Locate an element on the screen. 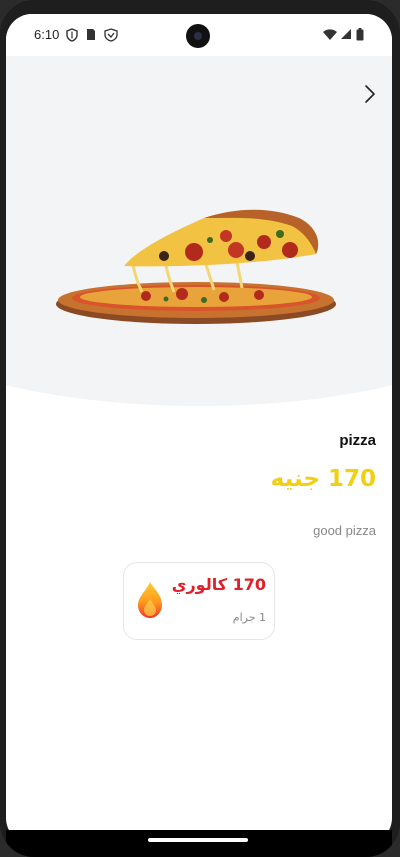 The height and width of the screenshot is (857, 400). status-bar: 6:10 is located at coordinates (199, 35).